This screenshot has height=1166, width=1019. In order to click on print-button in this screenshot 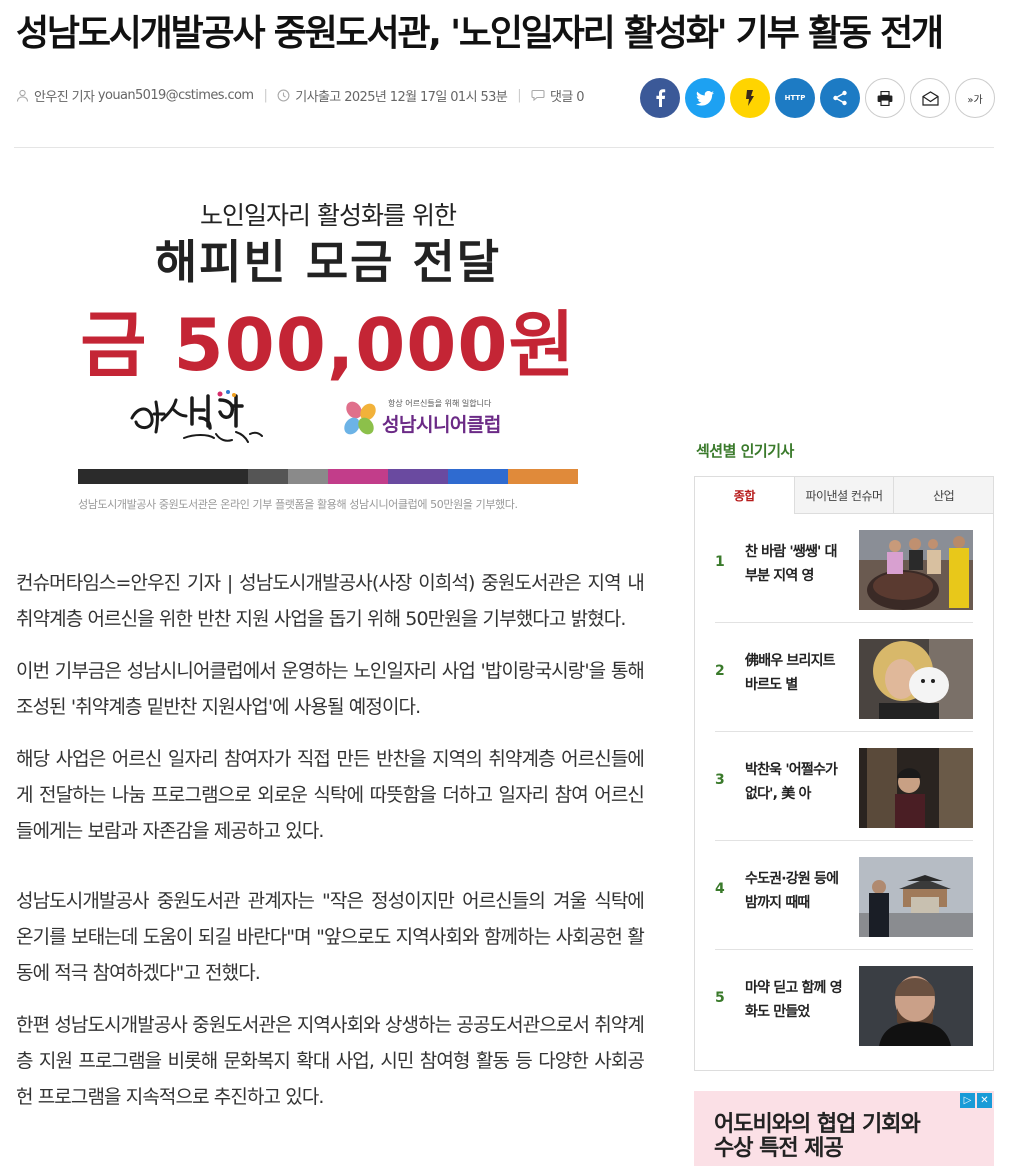, I will do `click(885, 98)`.